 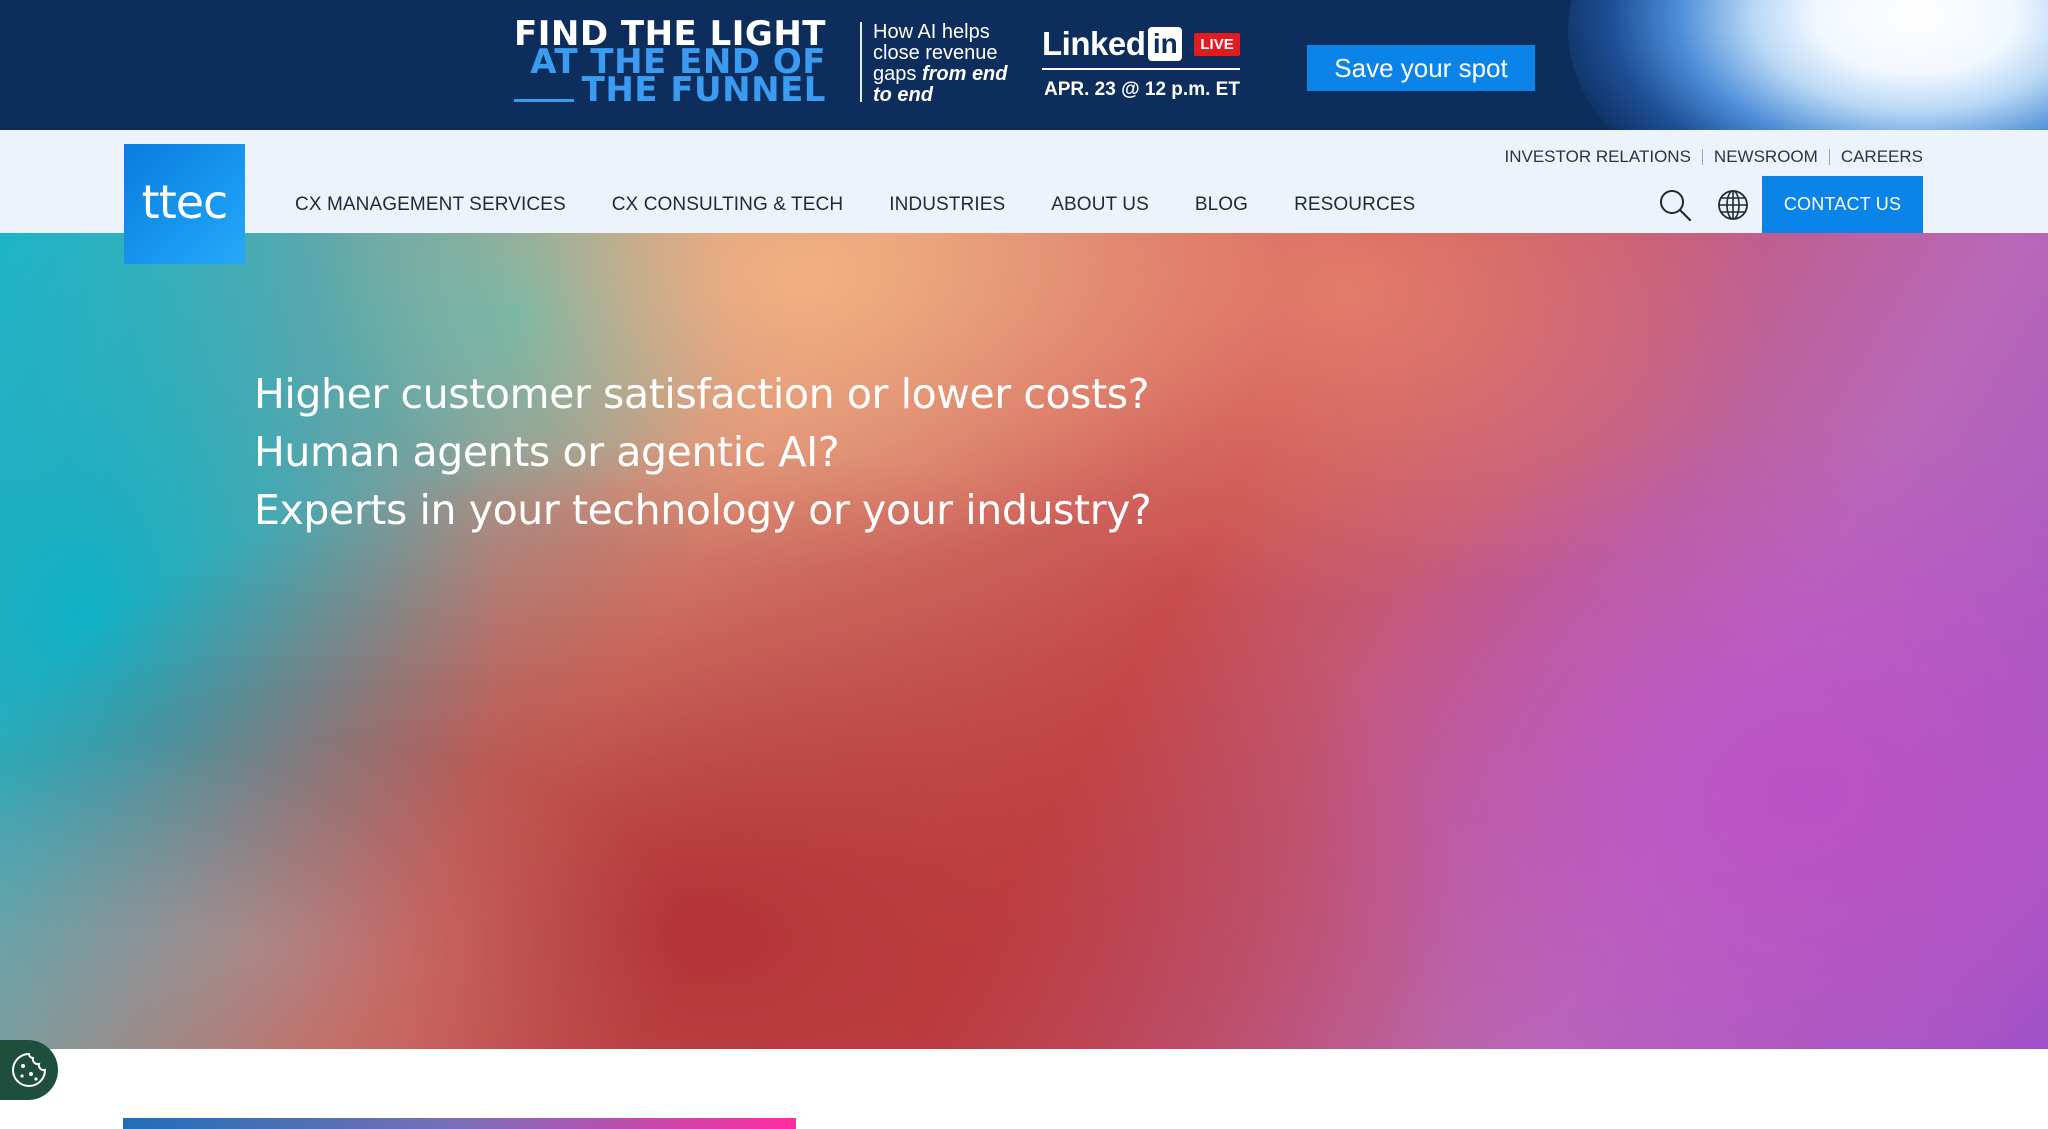 What do you see at coordinates (547, 452) in the screenshot?
I see `hero-line: Human agents or agentic AI?` at bounding box center [547, 452].